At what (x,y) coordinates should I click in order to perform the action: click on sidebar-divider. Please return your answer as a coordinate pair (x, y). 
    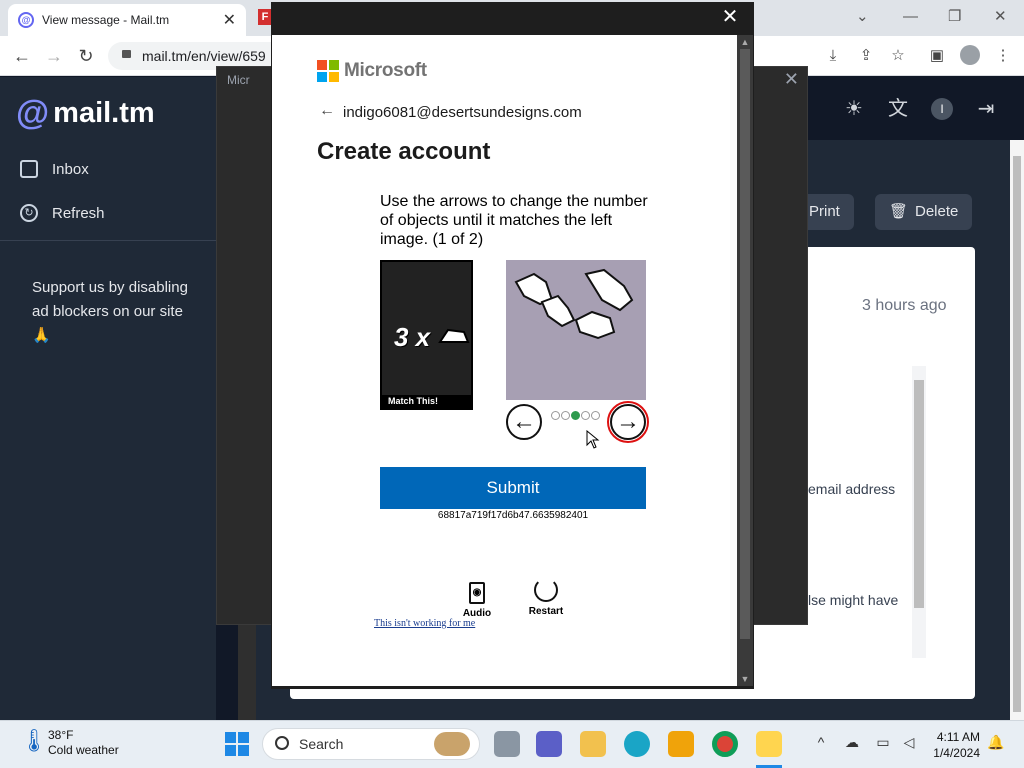
    Looking at the image, I should click on (108, 240).